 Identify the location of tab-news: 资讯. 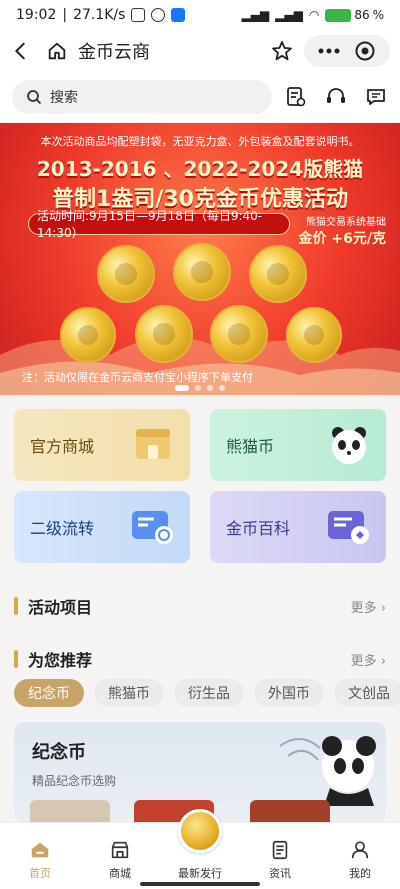
(280, 856).